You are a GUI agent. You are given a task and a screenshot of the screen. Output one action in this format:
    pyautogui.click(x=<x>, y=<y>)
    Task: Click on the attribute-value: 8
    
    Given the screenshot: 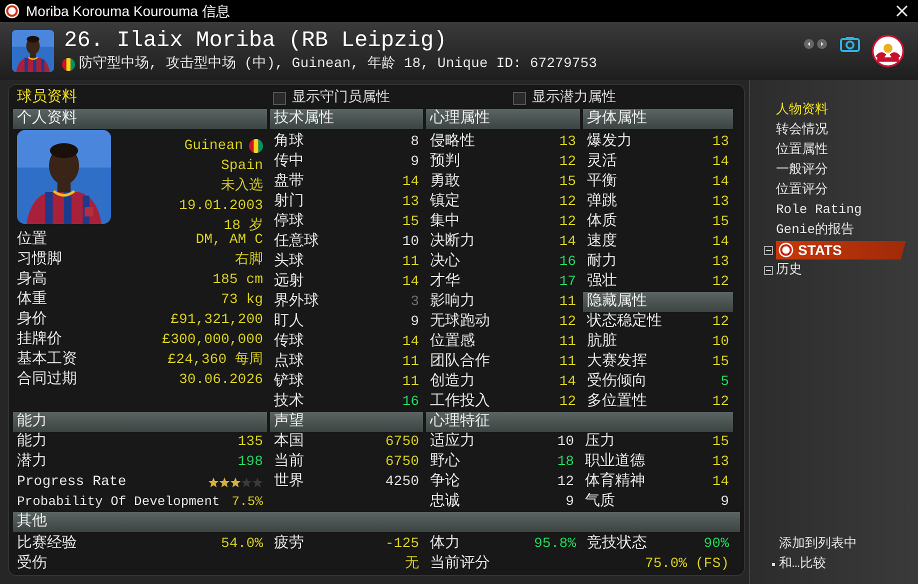 What is the action you would take?
    pyautogui.click(x=414, y=142)
    